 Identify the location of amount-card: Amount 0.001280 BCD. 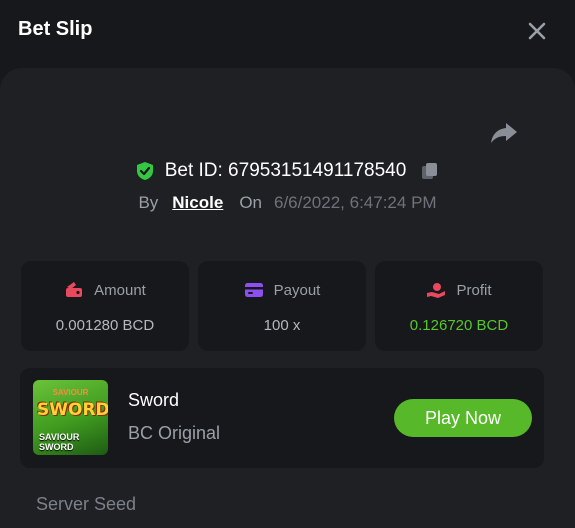
(105, 306).